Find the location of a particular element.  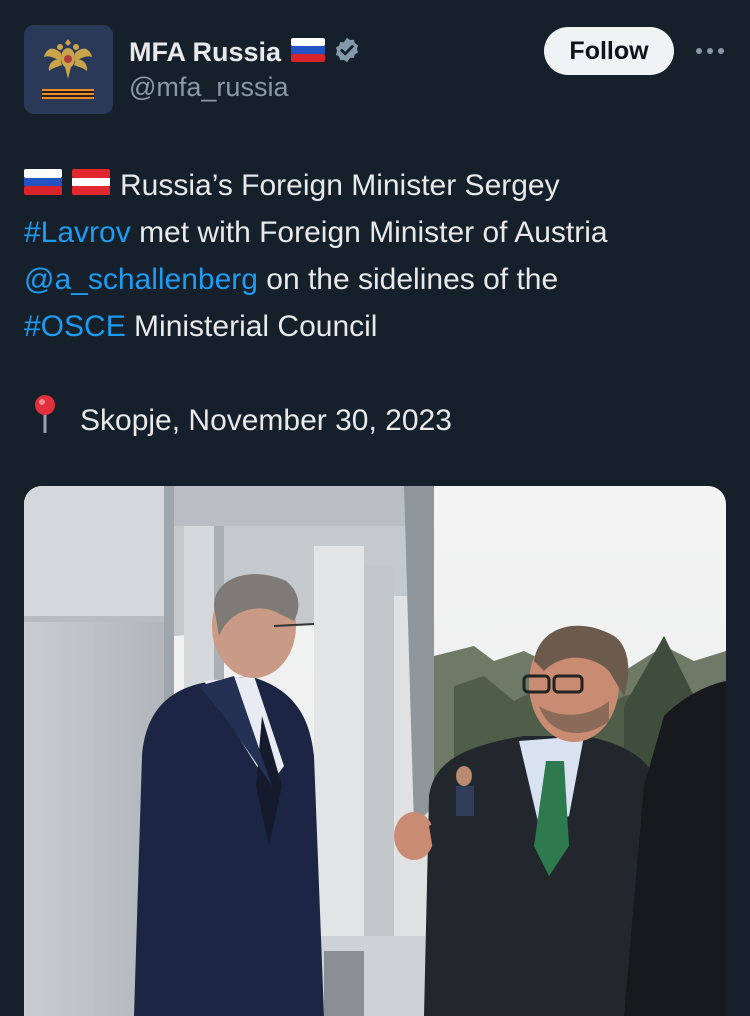

tweet-line-3: @a_schallenberg on the sidelines of the is located at coordinates (374, 279).